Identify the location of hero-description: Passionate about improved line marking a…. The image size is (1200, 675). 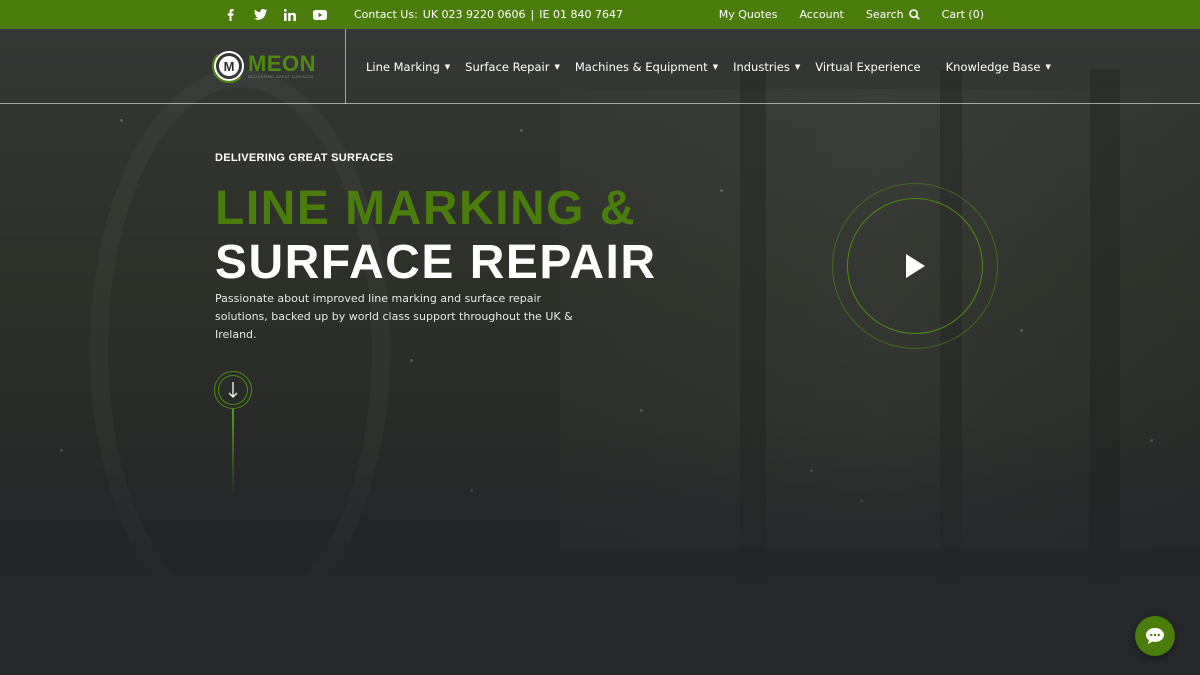
(394, 316).